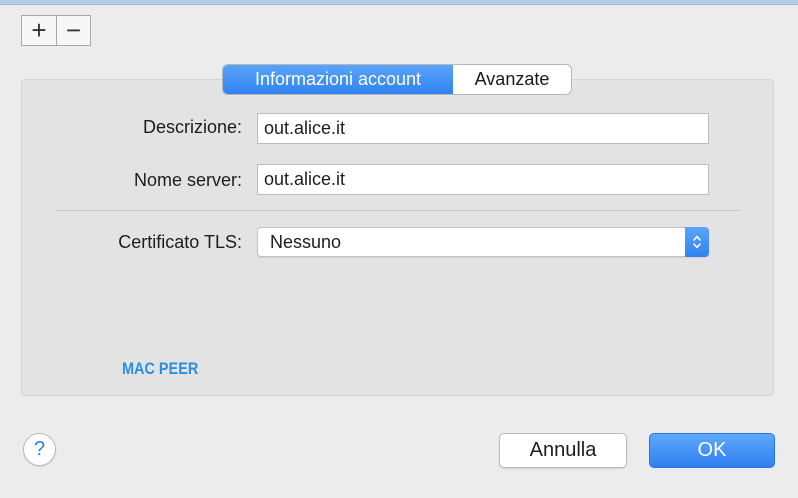  What do you see at coordinates (338, 79) in the screenshot?
I see `tab-account-info: Informazioni account` at bounding box center [338, 79].